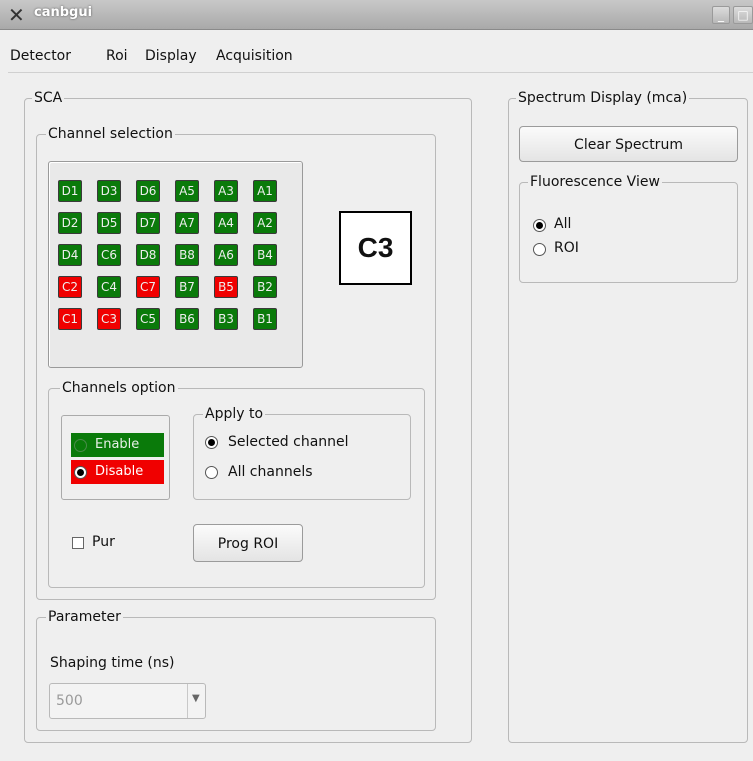 This screenshot has width=753, height=761. What do you see at coordinates (187, 287) in the screenshot?
I see `channel-button: B7` at bounding box center [187, 287].